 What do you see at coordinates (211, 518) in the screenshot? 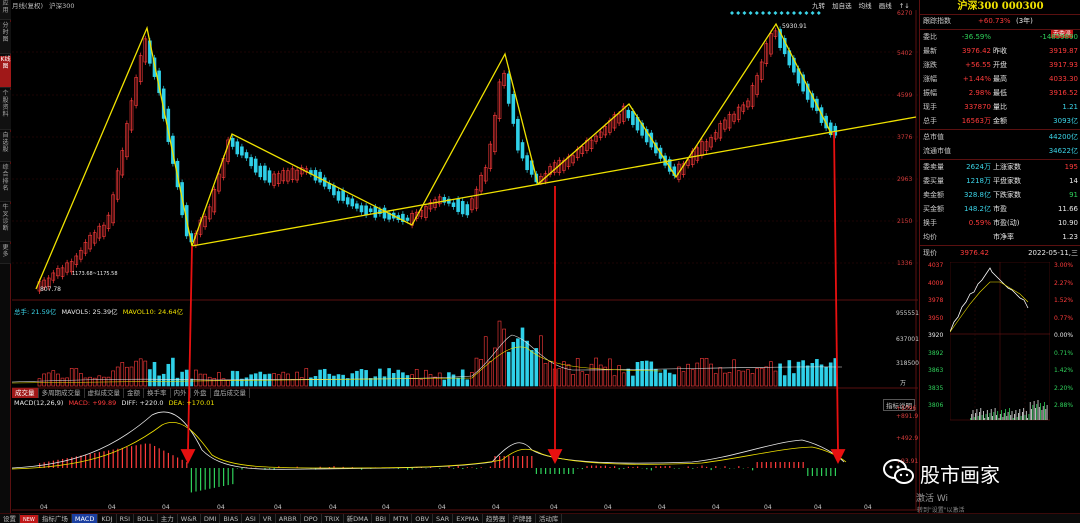
I see `tab-dmi: DMI` at bounding box center [211, 518].